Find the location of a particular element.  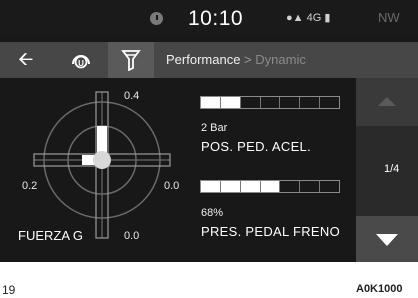

gforce-bottom-value: 0.0 is located at coordinates (132, 236).